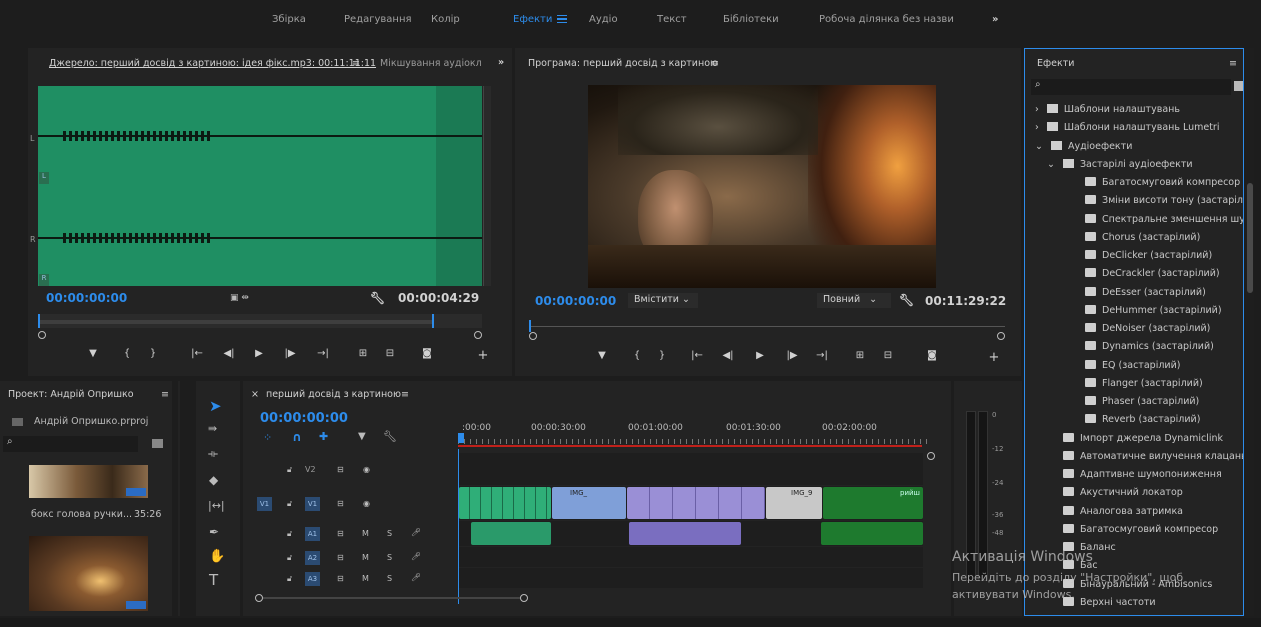 The width and height of the screenshot is (1261, 627). I want to click on program-add-marker-icon: ▼, so click(602, 355).